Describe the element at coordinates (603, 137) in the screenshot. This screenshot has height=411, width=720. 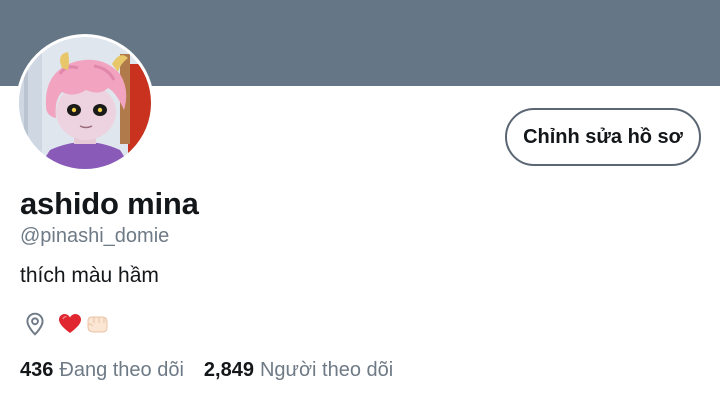
I see `edit-profile-button: Chỉnh sửa hồ sơ` at that location.